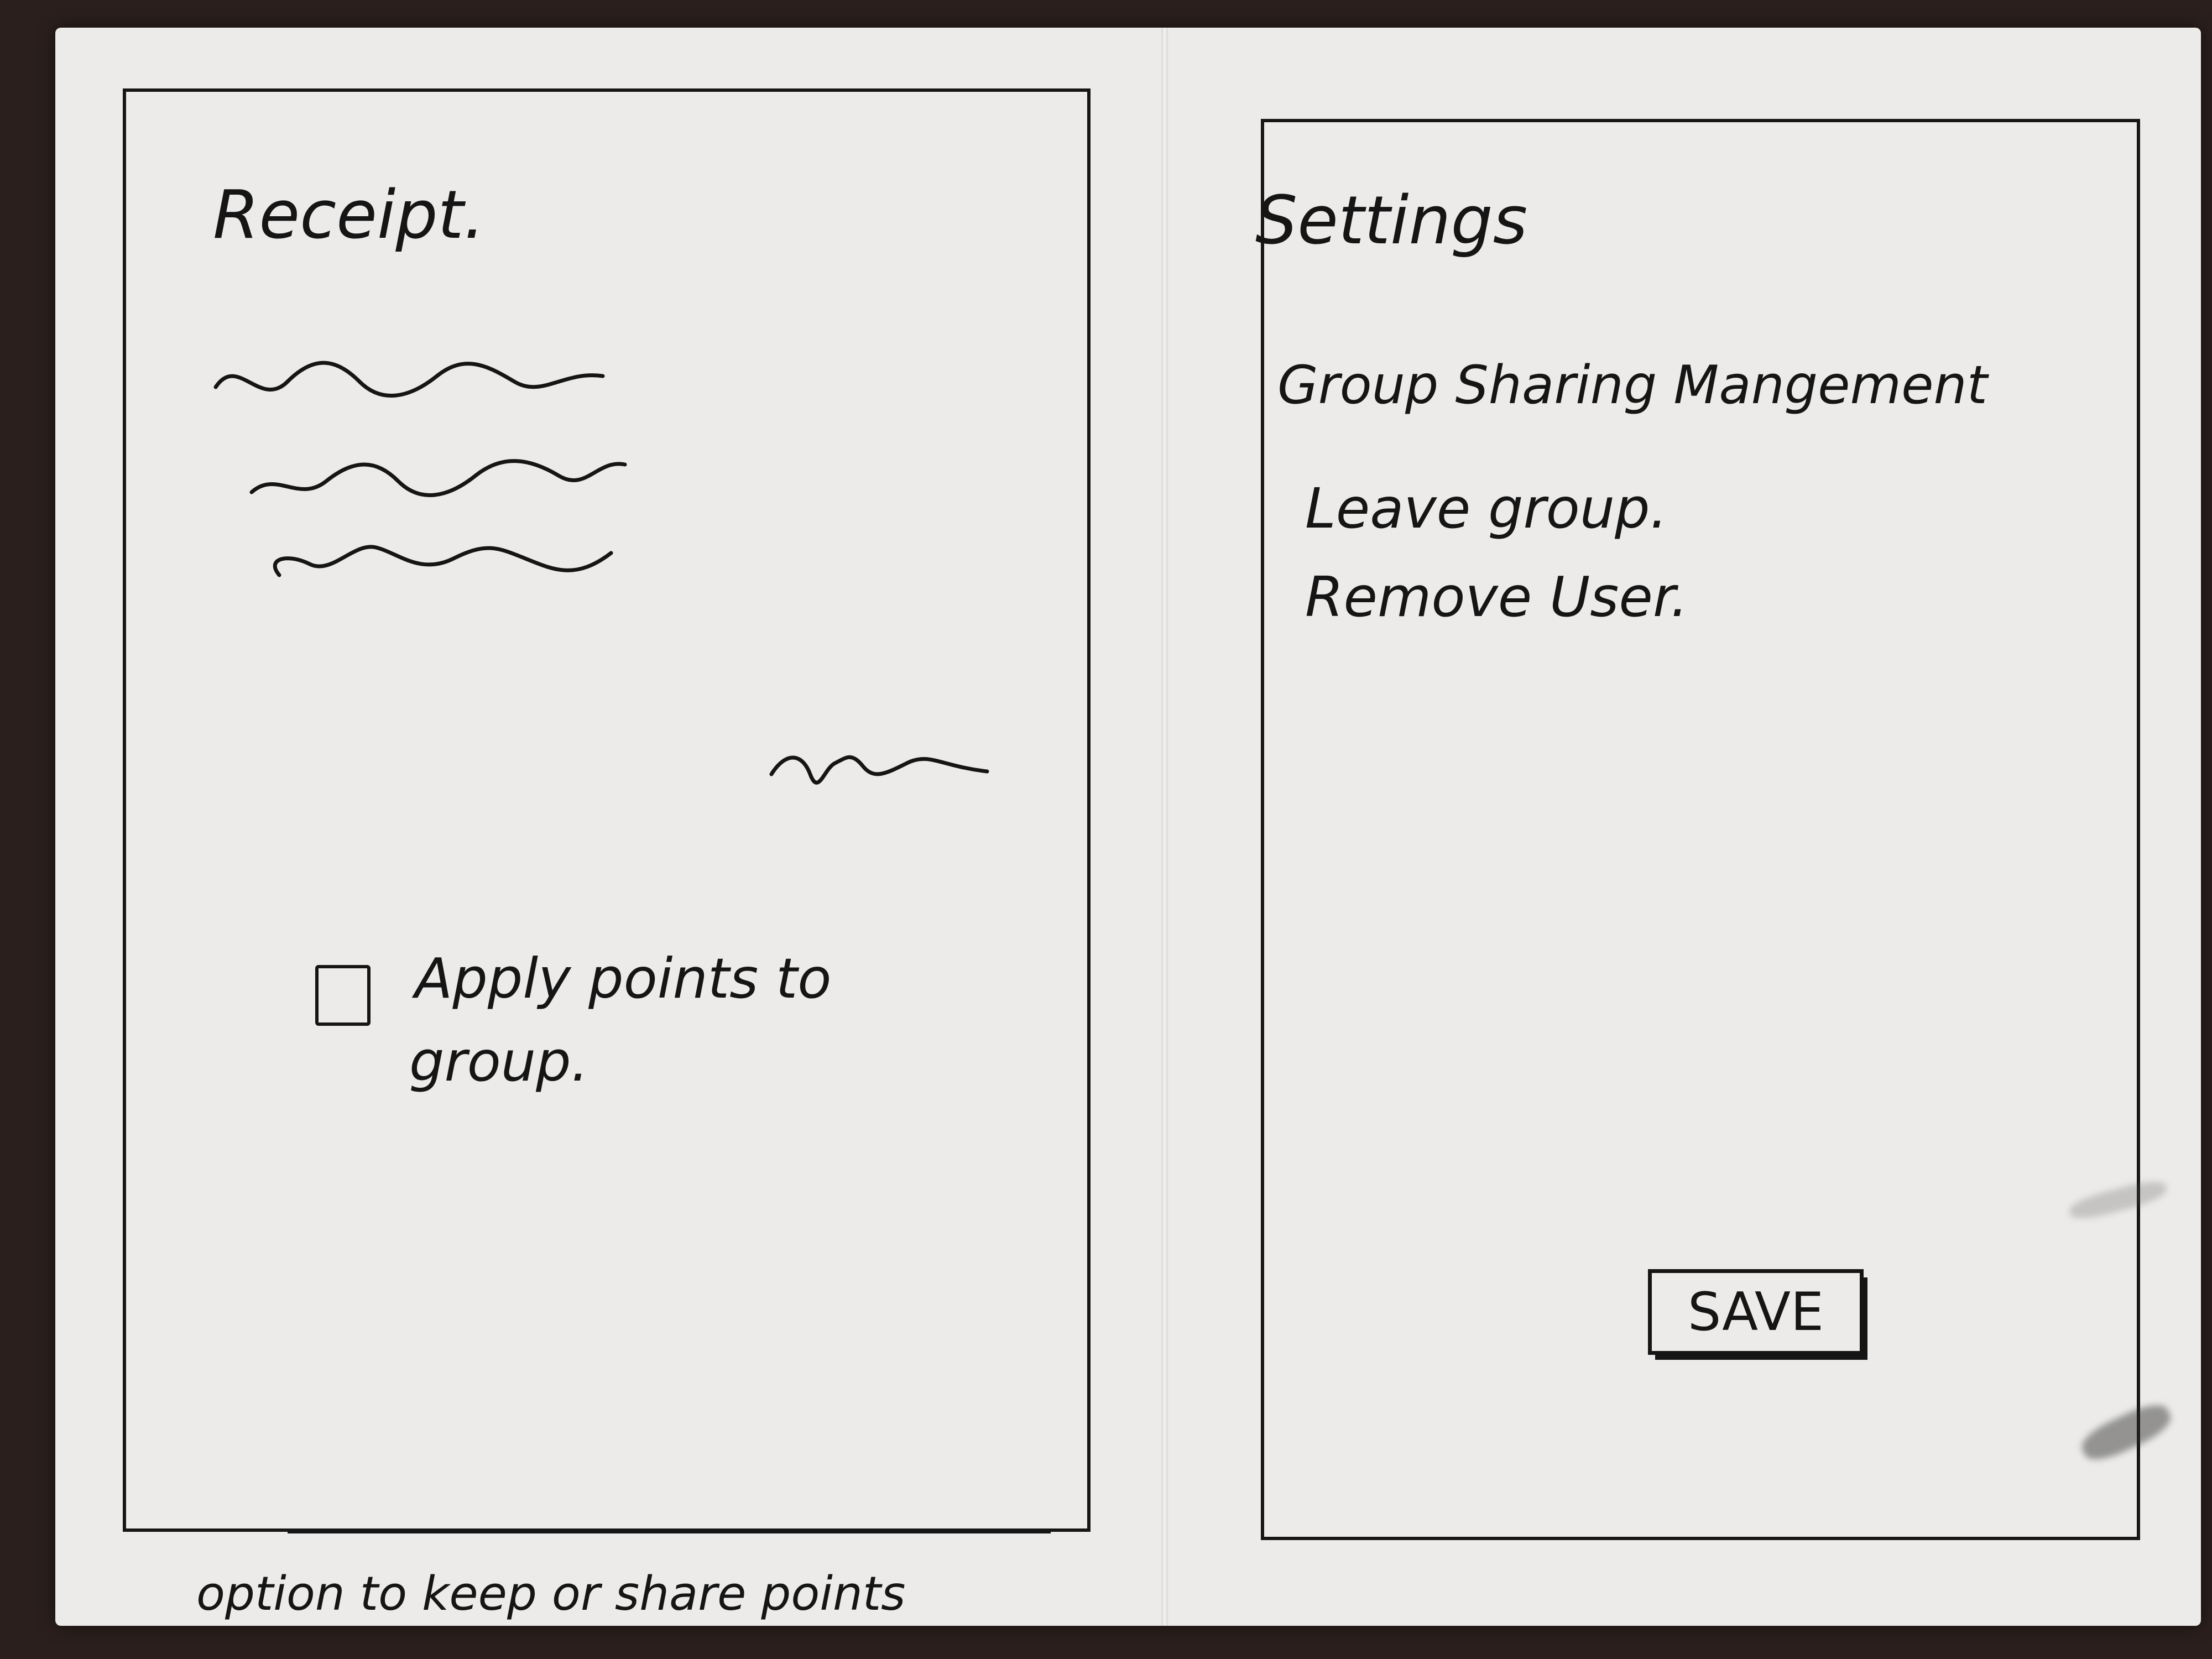 The height and width of the screenshot is (1659, 2212). I want to click on leave-group-item: Leave group., so click(1486, 509).